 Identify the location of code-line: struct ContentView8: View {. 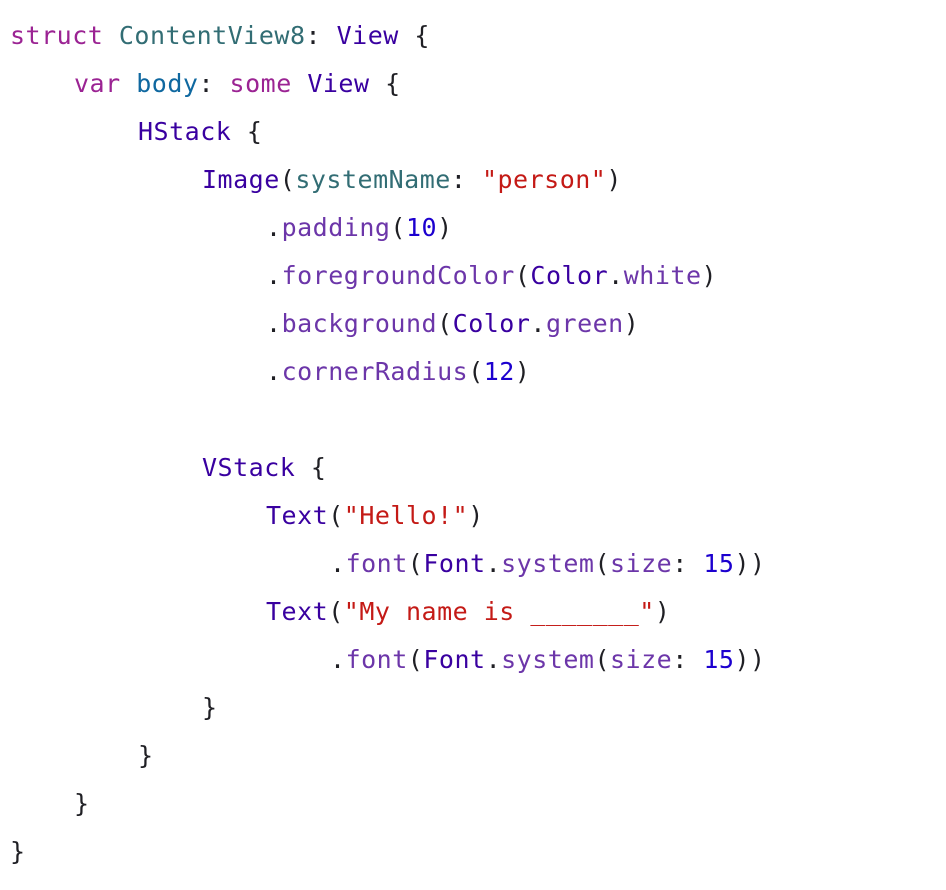
(388, 36).